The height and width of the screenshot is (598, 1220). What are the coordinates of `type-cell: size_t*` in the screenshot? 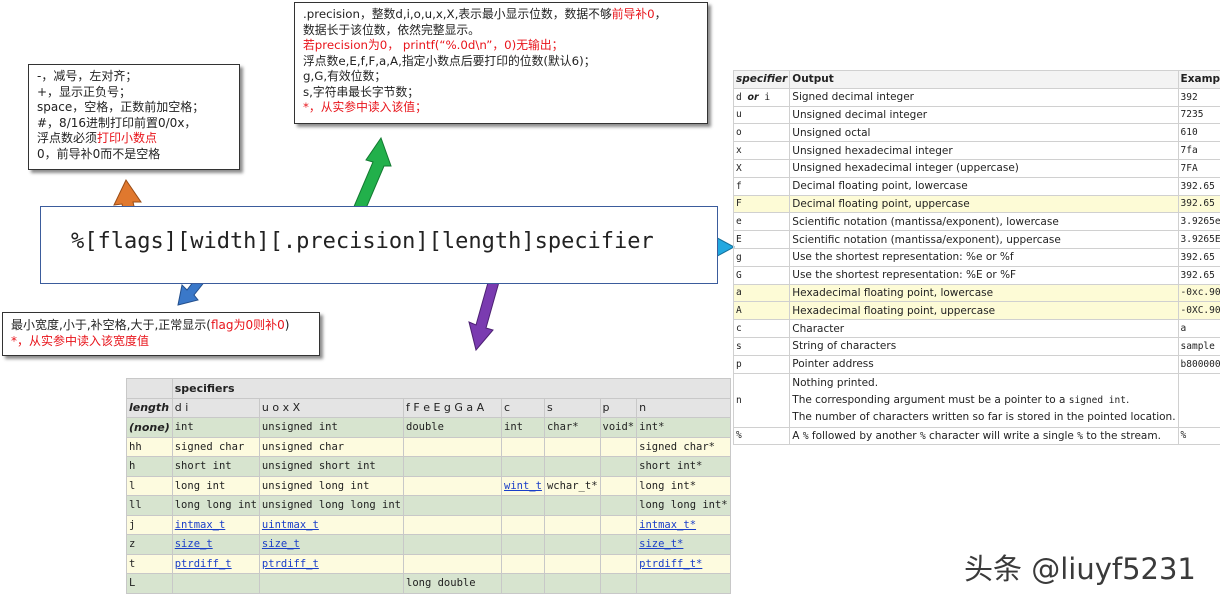 It's located at (683, 544).